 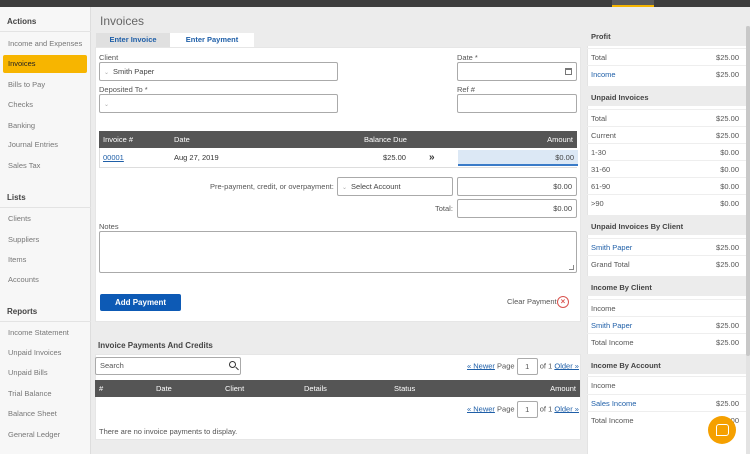 I want to click on sidebar-item-suppliers: Suppliers, so click(x=45, y=240).